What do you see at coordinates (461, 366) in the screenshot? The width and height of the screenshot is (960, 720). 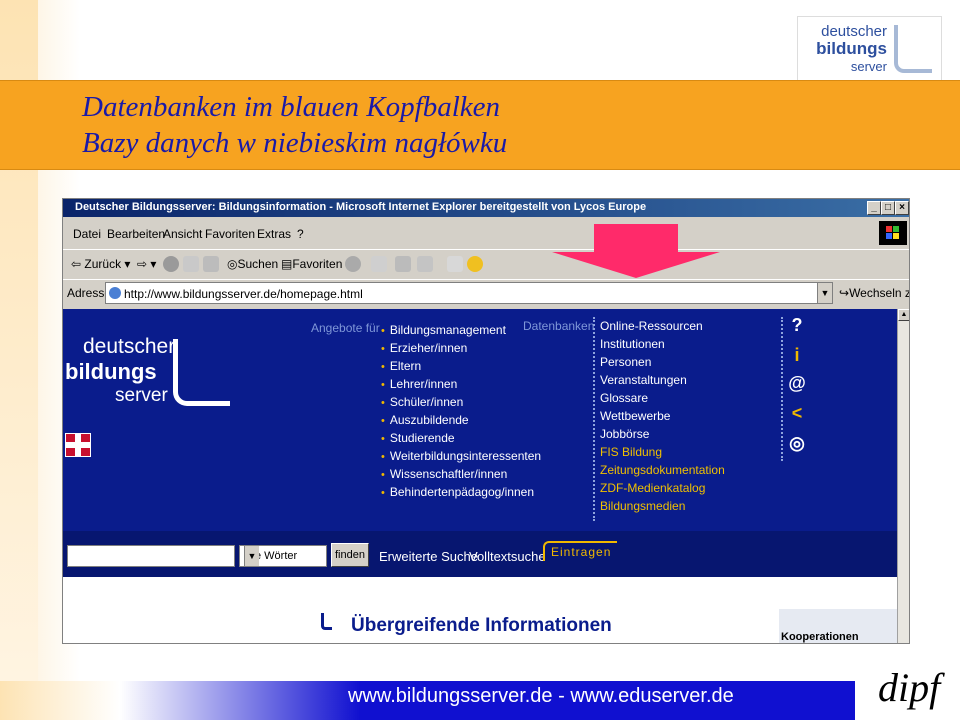 I see `angebote-link: Eltern` at bounding box center [461, 366].